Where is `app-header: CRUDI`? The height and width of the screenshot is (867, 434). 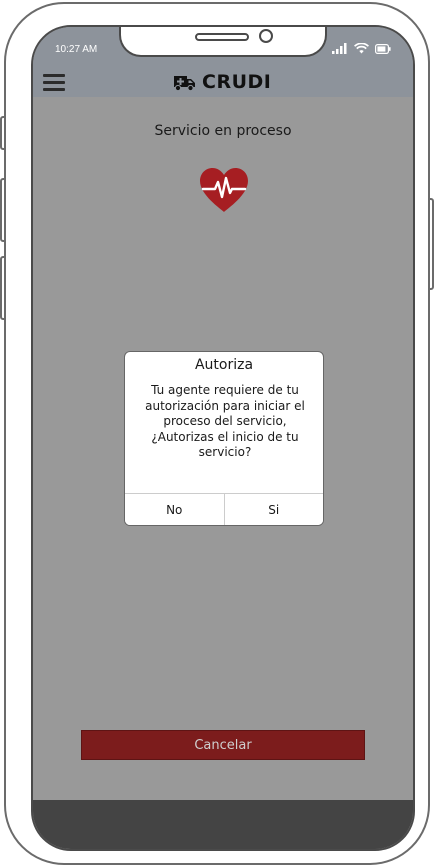 app-header: CRUDI is located at coordinates (223, 82).